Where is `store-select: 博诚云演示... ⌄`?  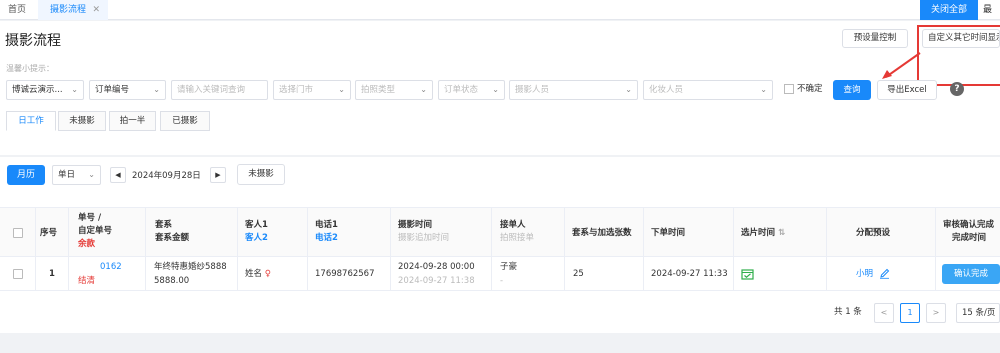
store-select: 博诚云演示... ⌄ is located at coordinates (45, 90).